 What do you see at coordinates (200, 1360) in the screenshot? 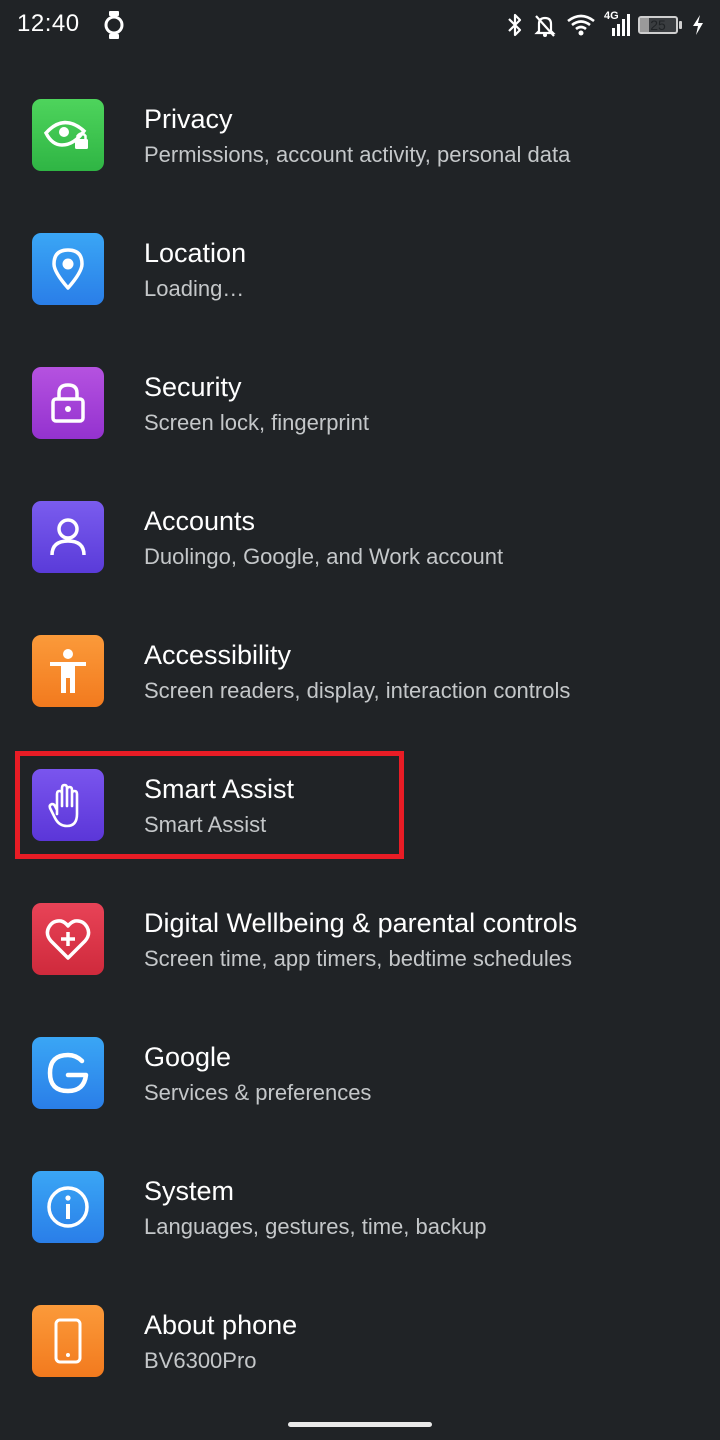
I see `item-subtitle: BV6300Pro` at bounding box center [200, 1360].